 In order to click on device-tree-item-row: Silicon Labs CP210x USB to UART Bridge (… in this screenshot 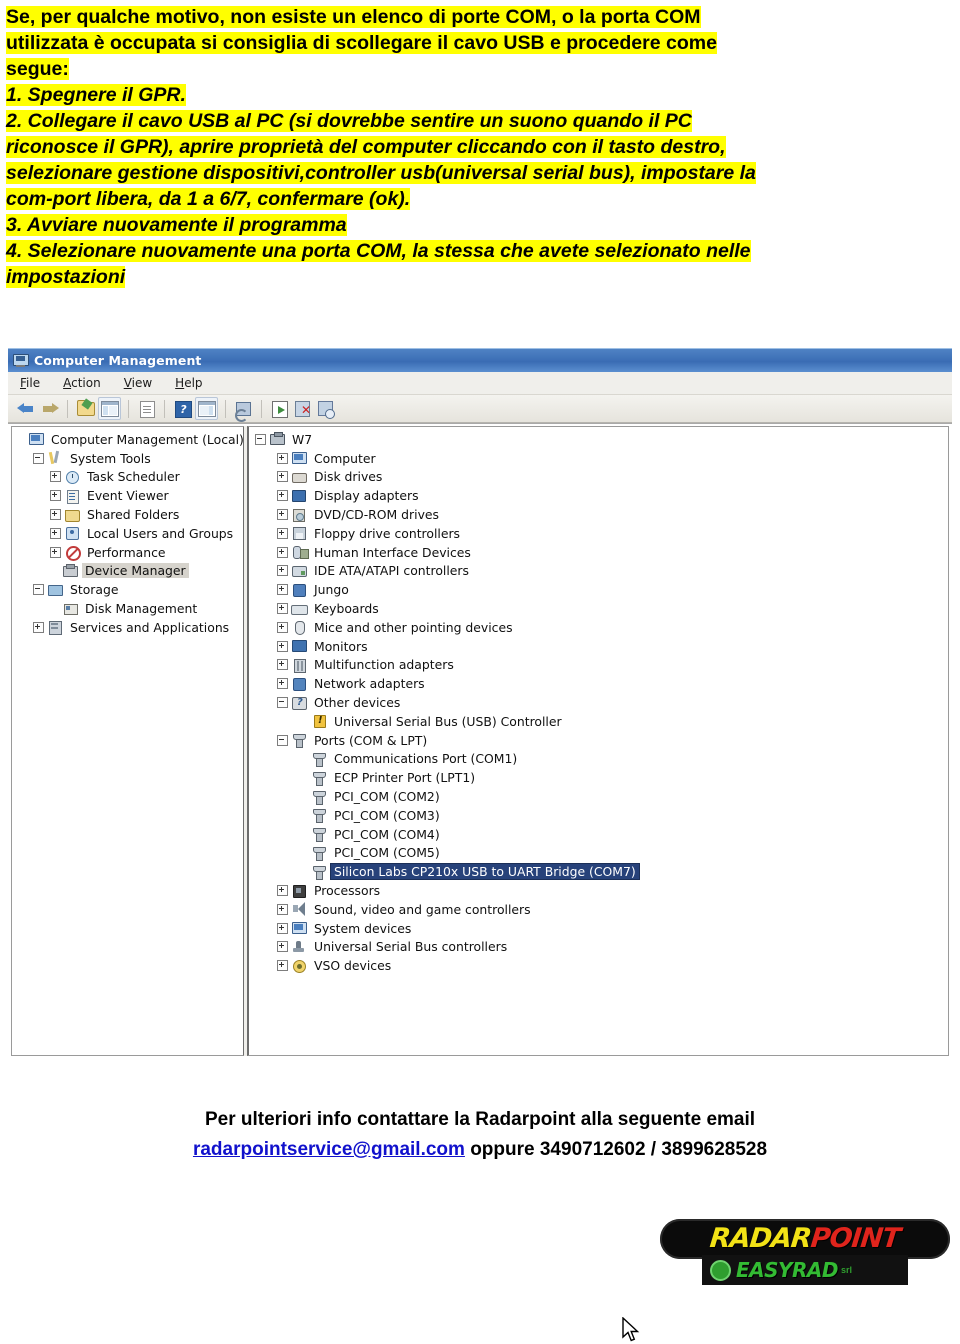, I will do `click(598, 871)`.